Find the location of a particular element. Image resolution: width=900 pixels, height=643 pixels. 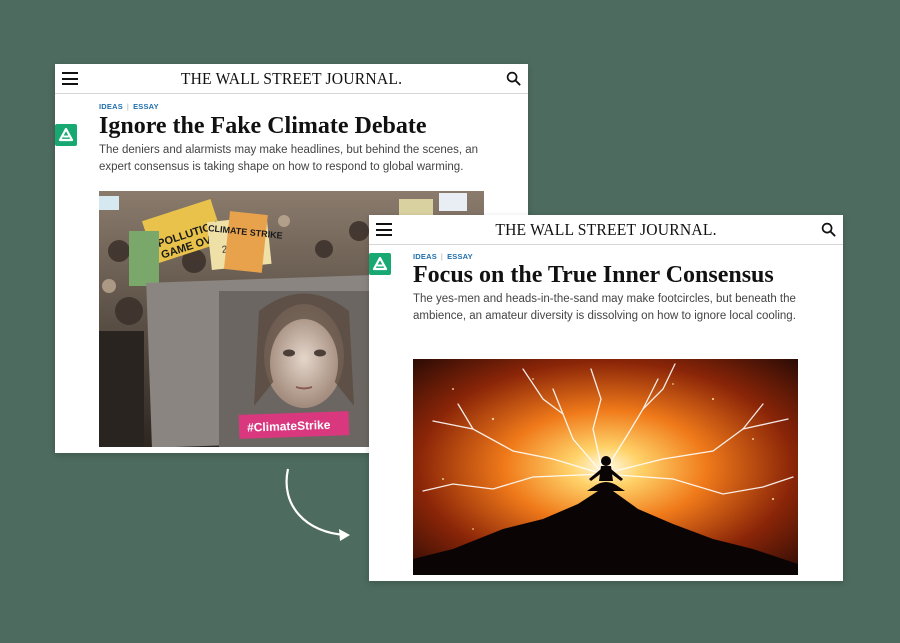

curved-arrow-icon is located at coordinates (317, 504).